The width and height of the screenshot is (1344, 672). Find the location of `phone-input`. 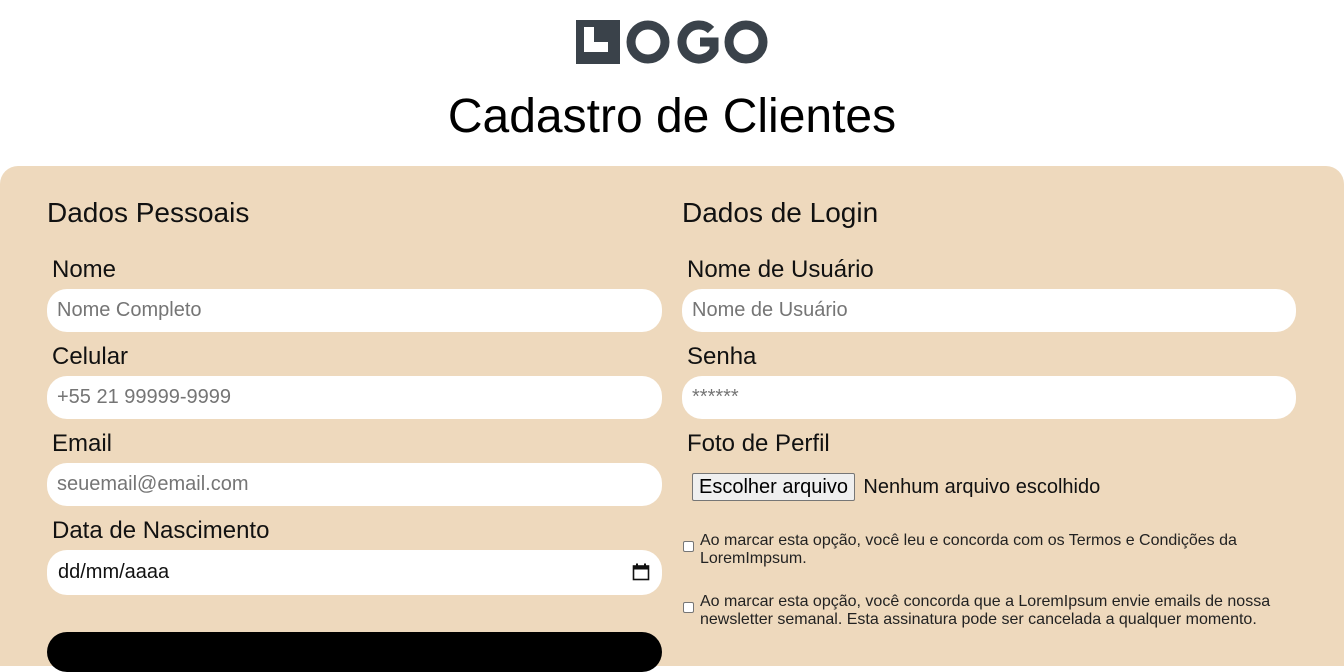

phone-input is located at coordinates (354, 397).